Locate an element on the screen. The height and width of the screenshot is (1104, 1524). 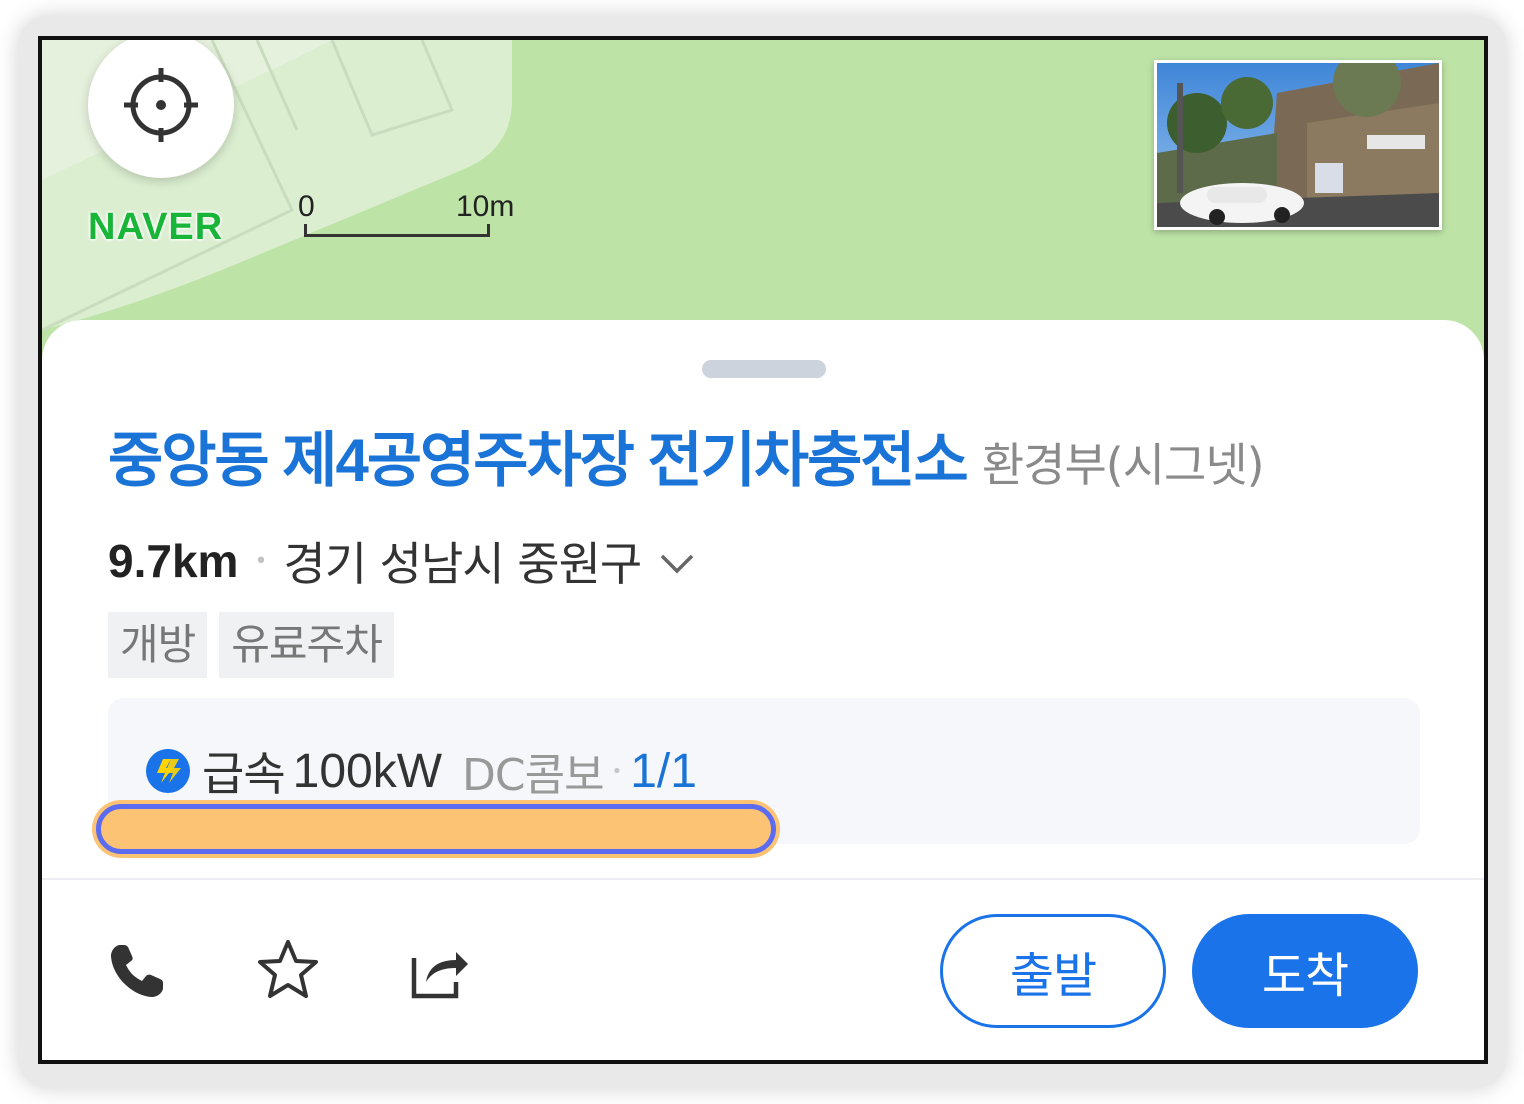
share-icon is located at coordinates (440, 972).